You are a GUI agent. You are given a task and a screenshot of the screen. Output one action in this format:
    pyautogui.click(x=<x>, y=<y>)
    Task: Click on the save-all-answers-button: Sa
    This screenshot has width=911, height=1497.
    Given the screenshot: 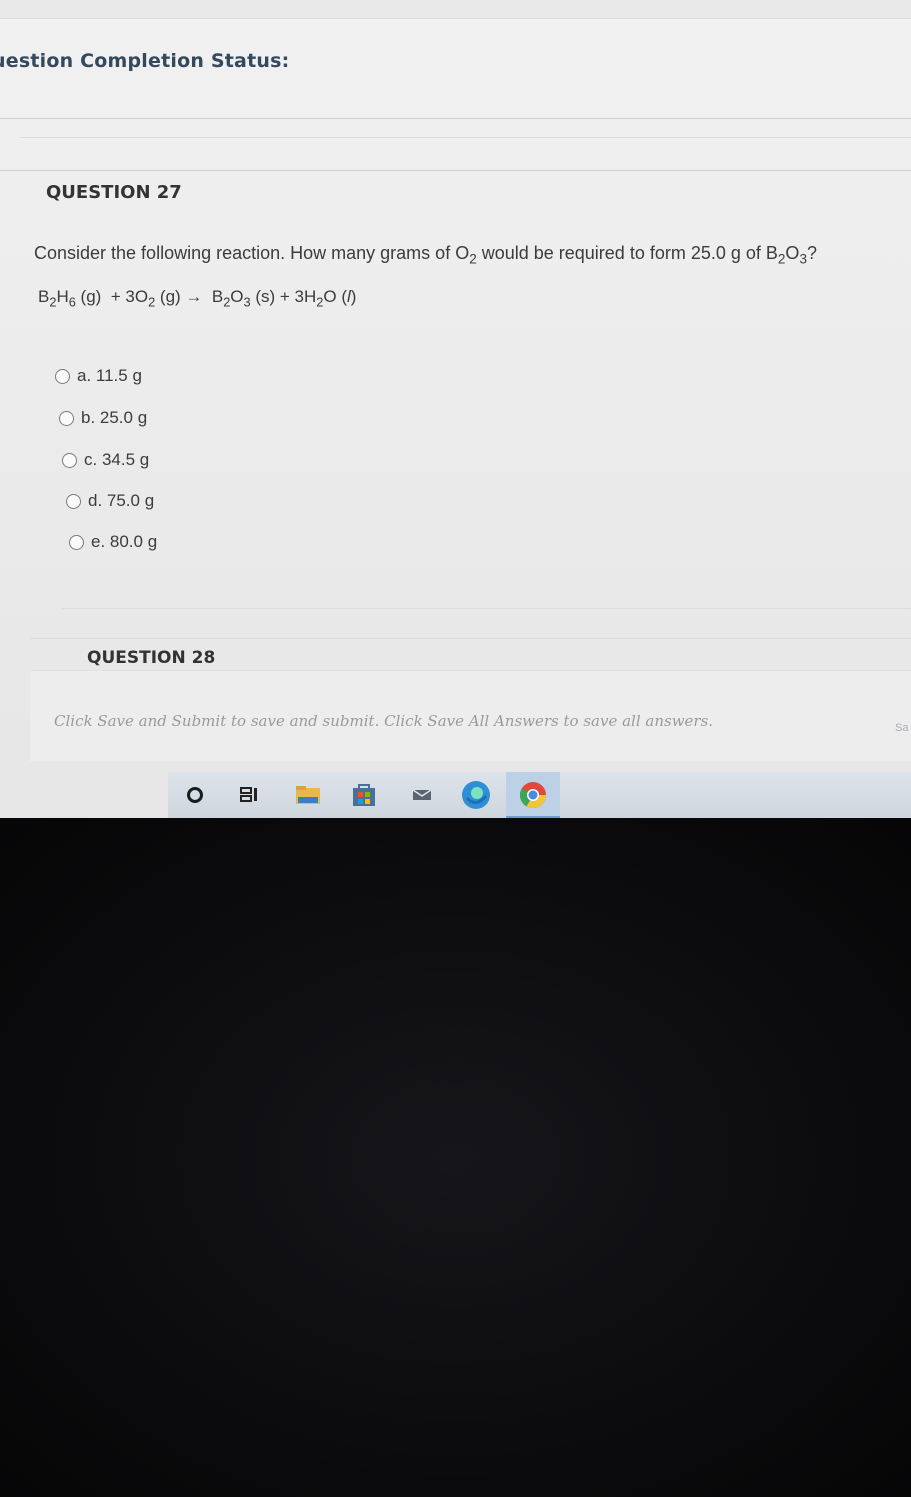 What is the action you would take?
    pyautogui.click(x=901, y=728)
    